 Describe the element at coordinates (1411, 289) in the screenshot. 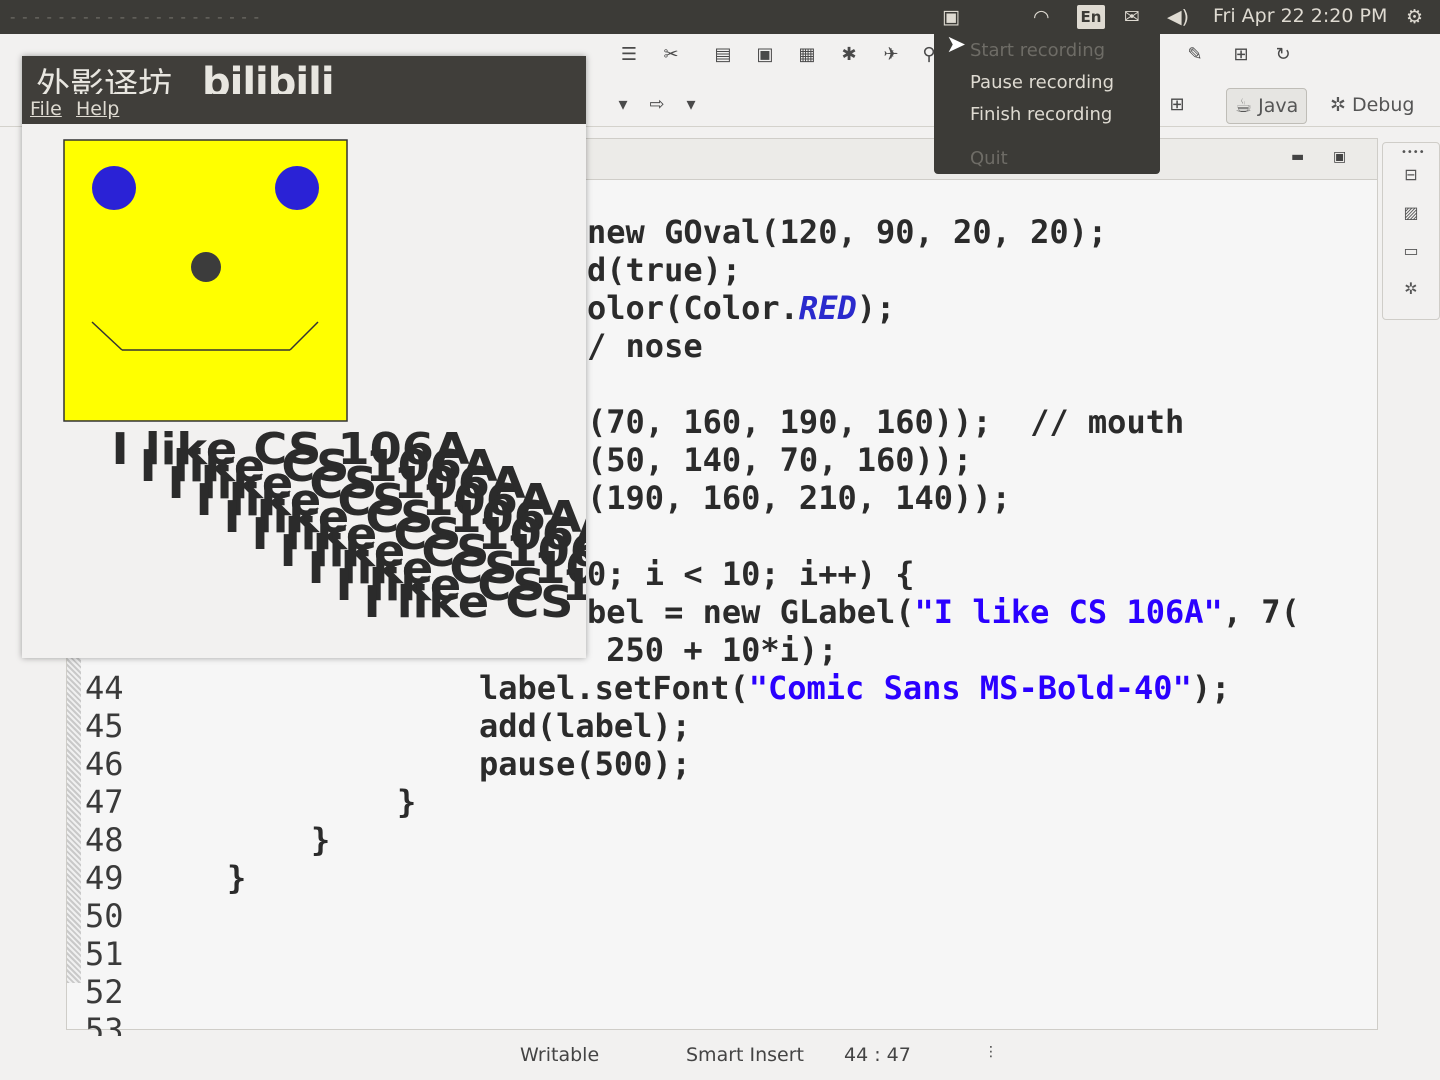

I see `bug-view-icon: ✲` at that location.